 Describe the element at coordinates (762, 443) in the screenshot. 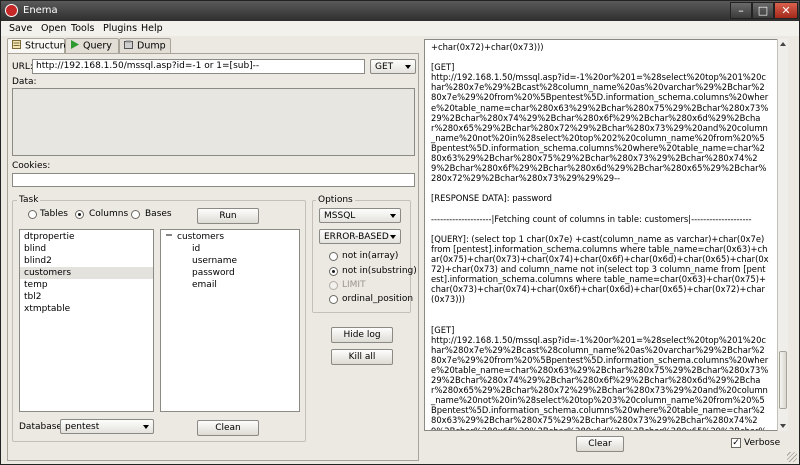

I see `verbose-label: Verbose` at that location.